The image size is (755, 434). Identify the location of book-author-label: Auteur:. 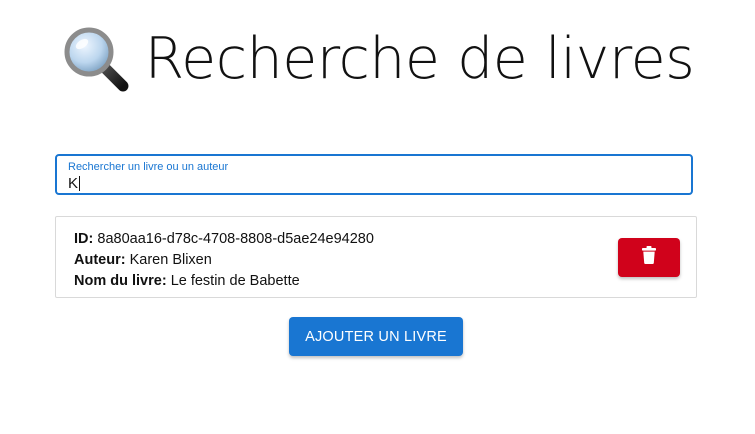
(100, 260).